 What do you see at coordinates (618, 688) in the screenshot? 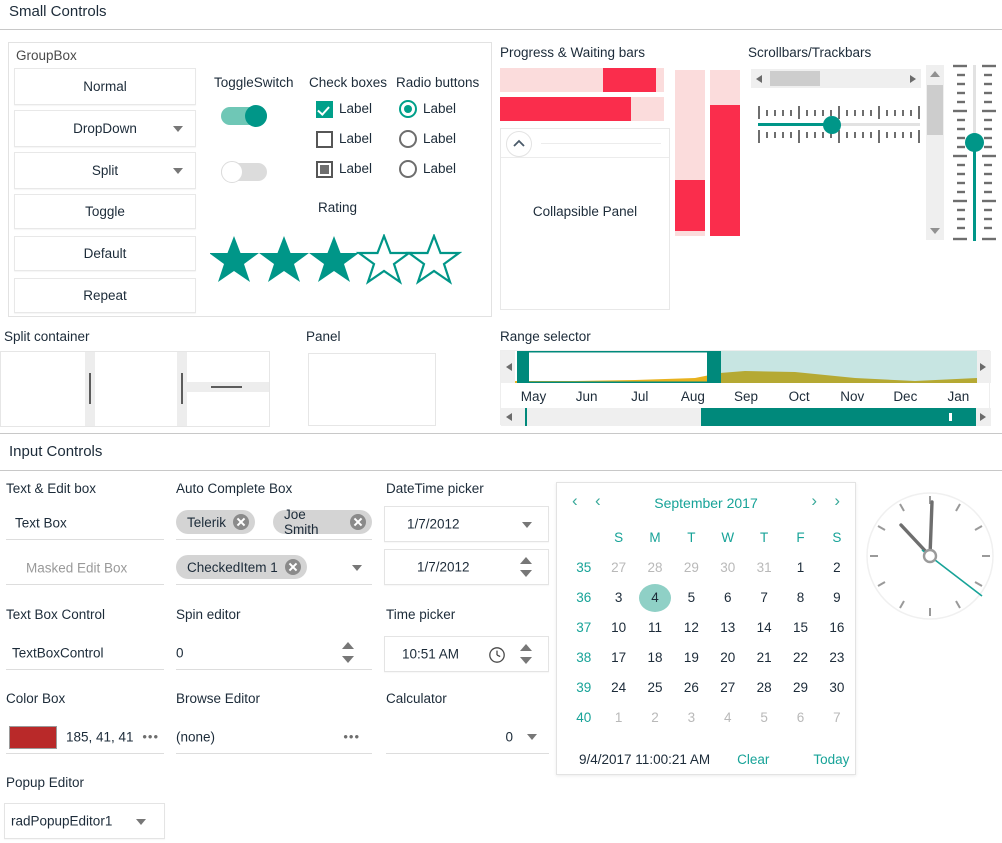
I see `calendar-day: 24` at bounding box center [618, 688].